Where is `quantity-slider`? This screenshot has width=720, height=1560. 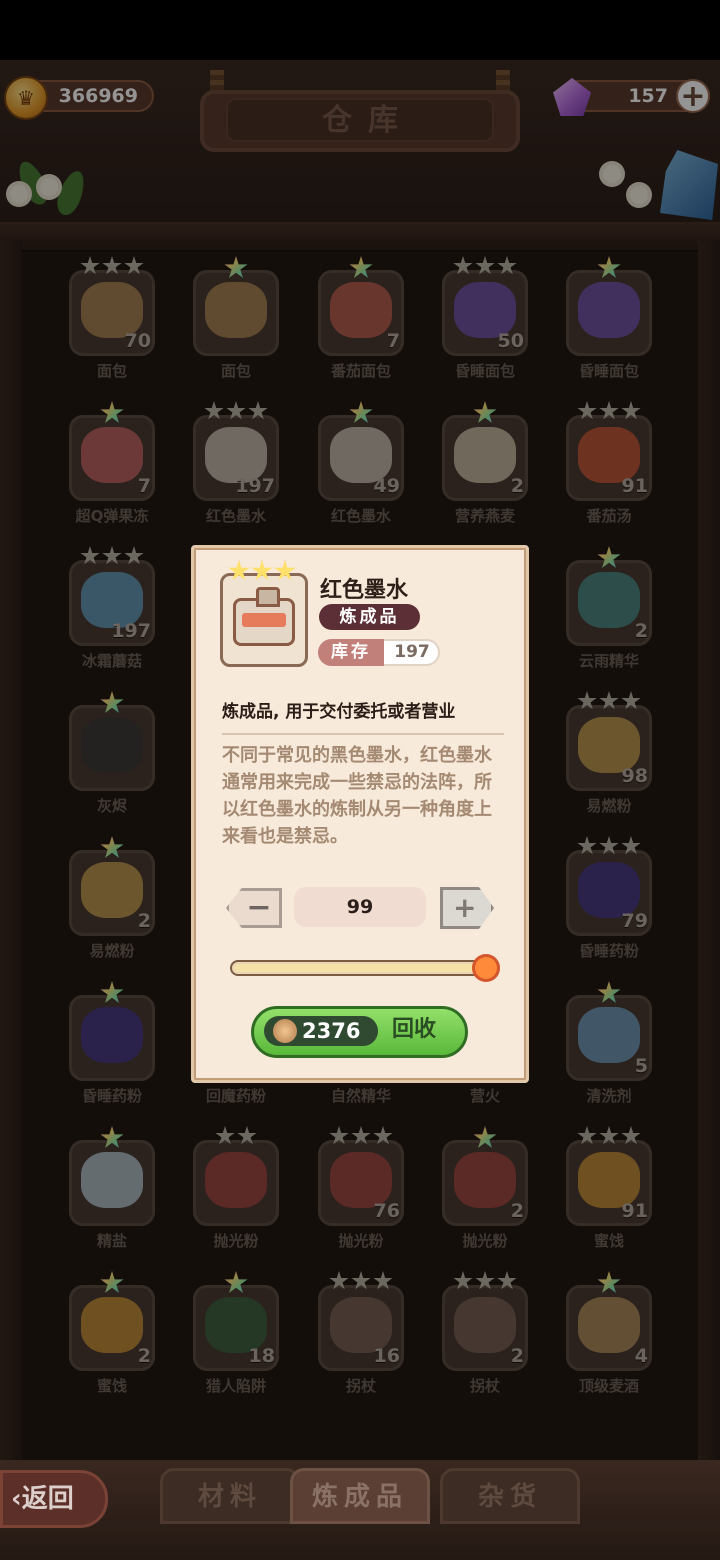 quantity-slider is located at coordinates (360, 968).